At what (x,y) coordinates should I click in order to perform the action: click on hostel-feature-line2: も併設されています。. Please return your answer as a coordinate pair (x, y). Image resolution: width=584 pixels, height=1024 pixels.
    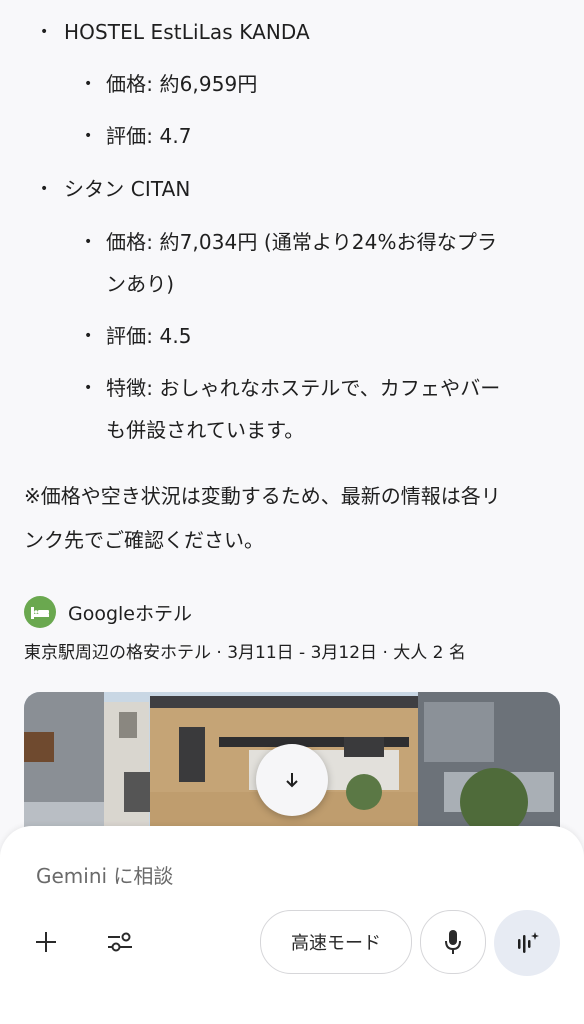
    Looking at the image, I should click on (205, 430).